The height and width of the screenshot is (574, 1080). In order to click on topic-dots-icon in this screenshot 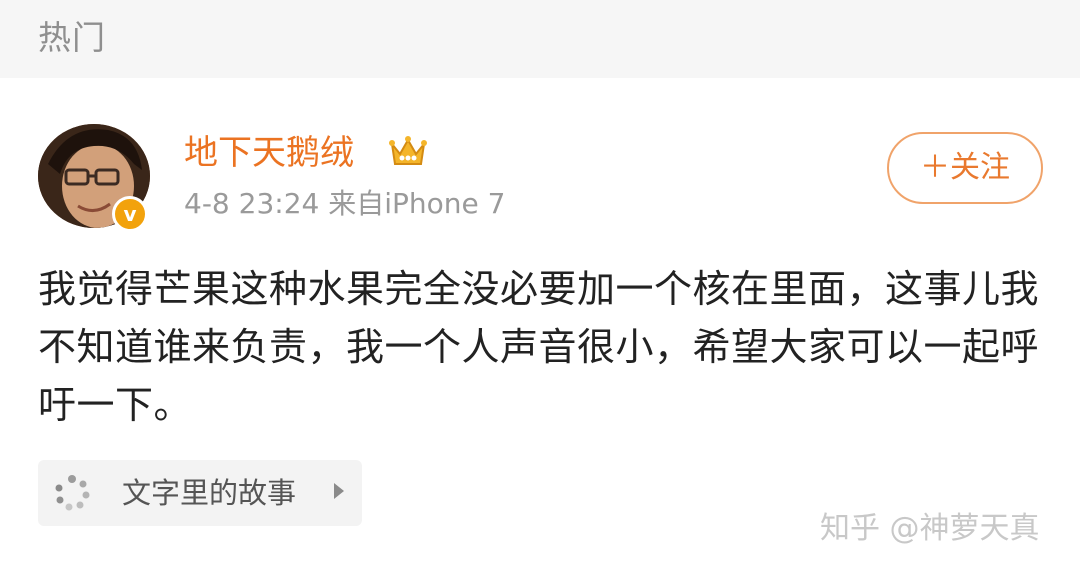, I will do `click(72, 493)`.